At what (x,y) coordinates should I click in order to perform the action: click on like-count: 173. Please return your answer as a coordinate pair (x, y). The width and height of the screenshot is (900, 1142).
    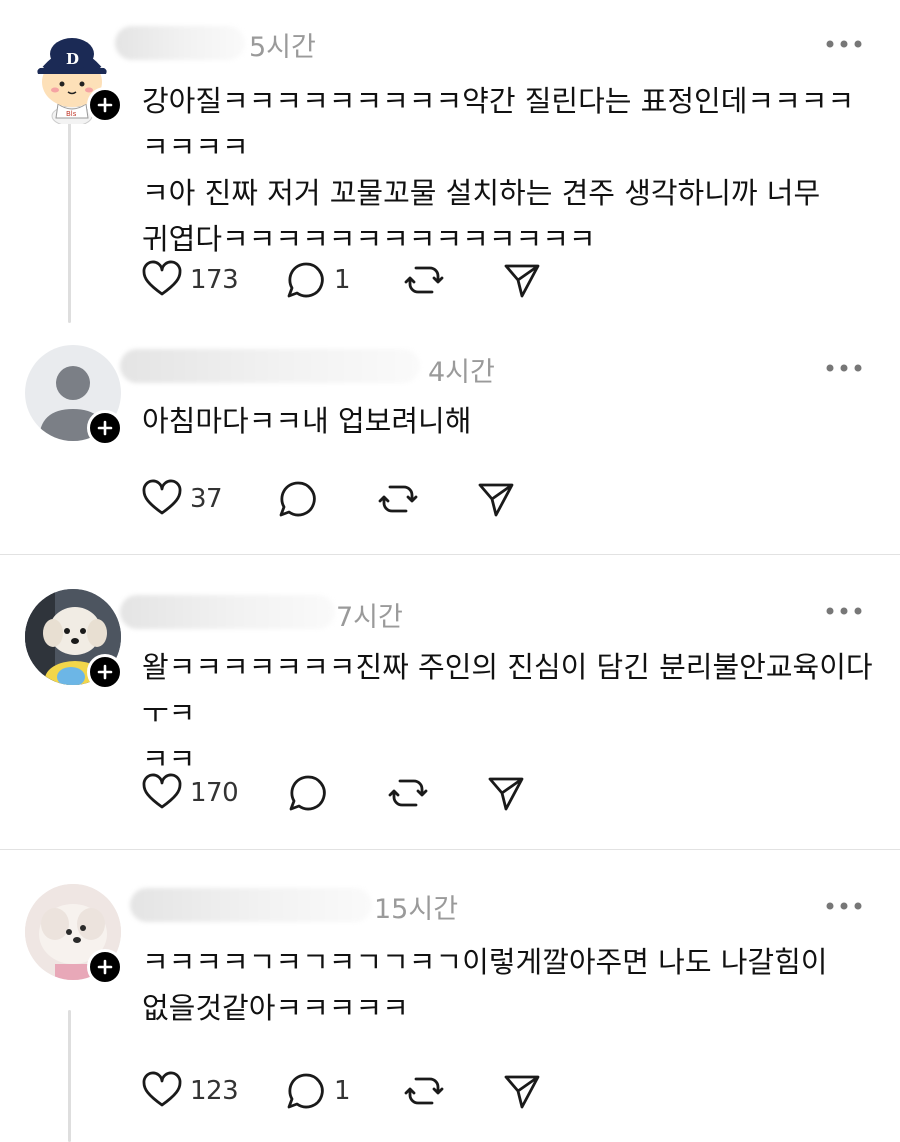
    Looking at the image, I should click on (214, 280).